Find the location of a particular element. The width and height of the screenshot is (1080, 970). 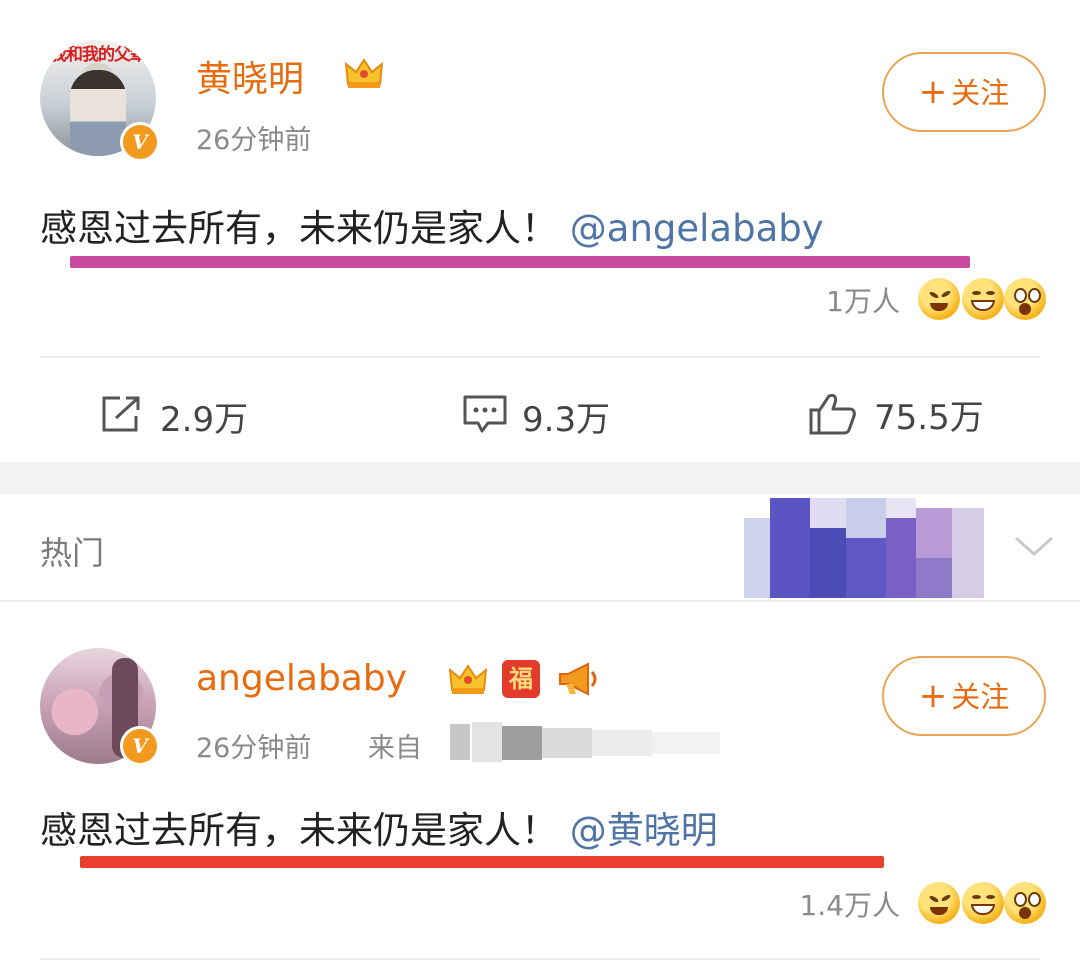

post-text: 感恩过去所有，未来仍是家人！ @黄晓明 is located at coordinates (379, 827).